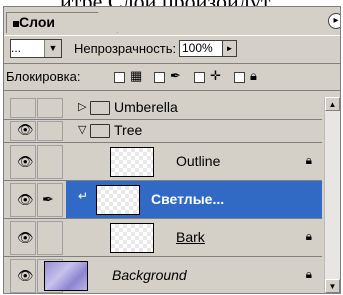  Describe the element at coordinates (215, 75) in the screenshot. I see `move-icon: ✛` at that location.